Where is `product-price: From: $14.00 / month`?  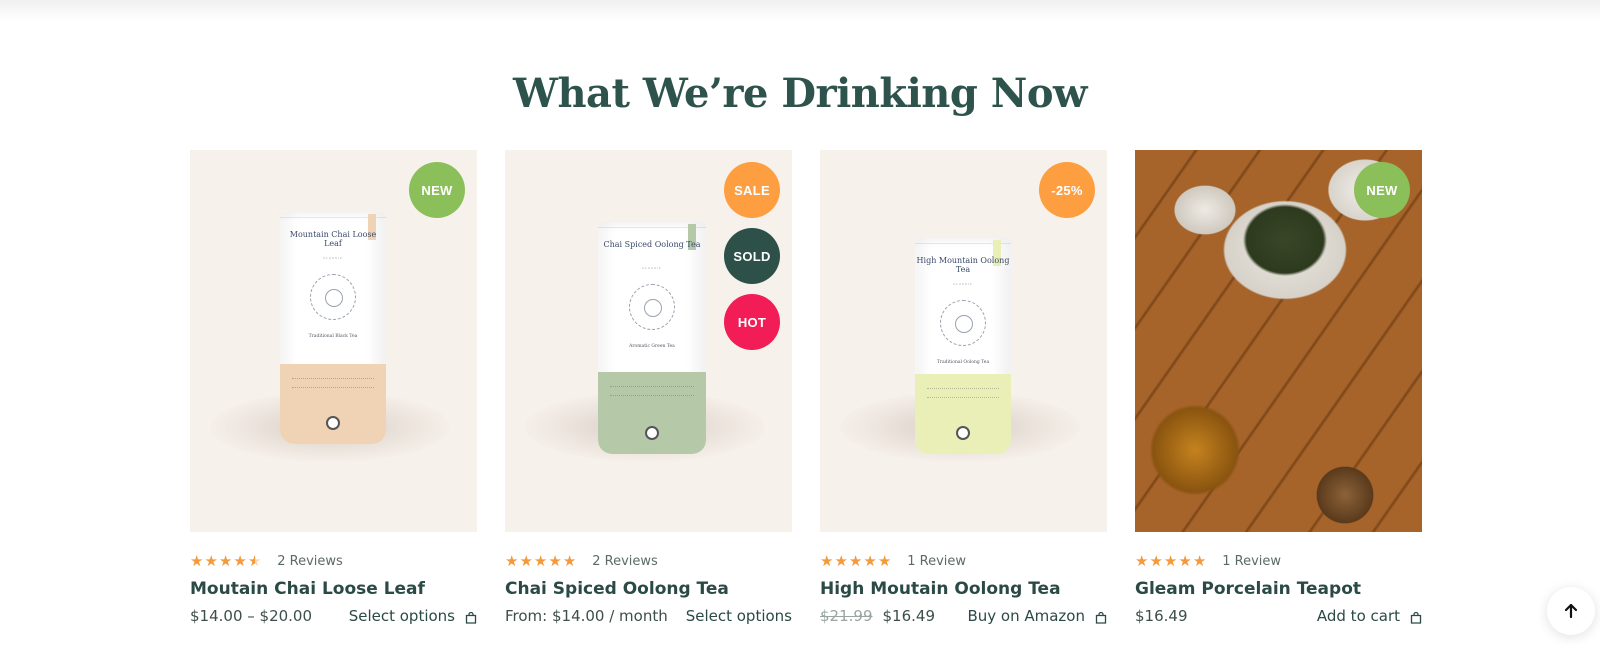 product-price: From: $14.00 / month is located at coordinates (586, 616).